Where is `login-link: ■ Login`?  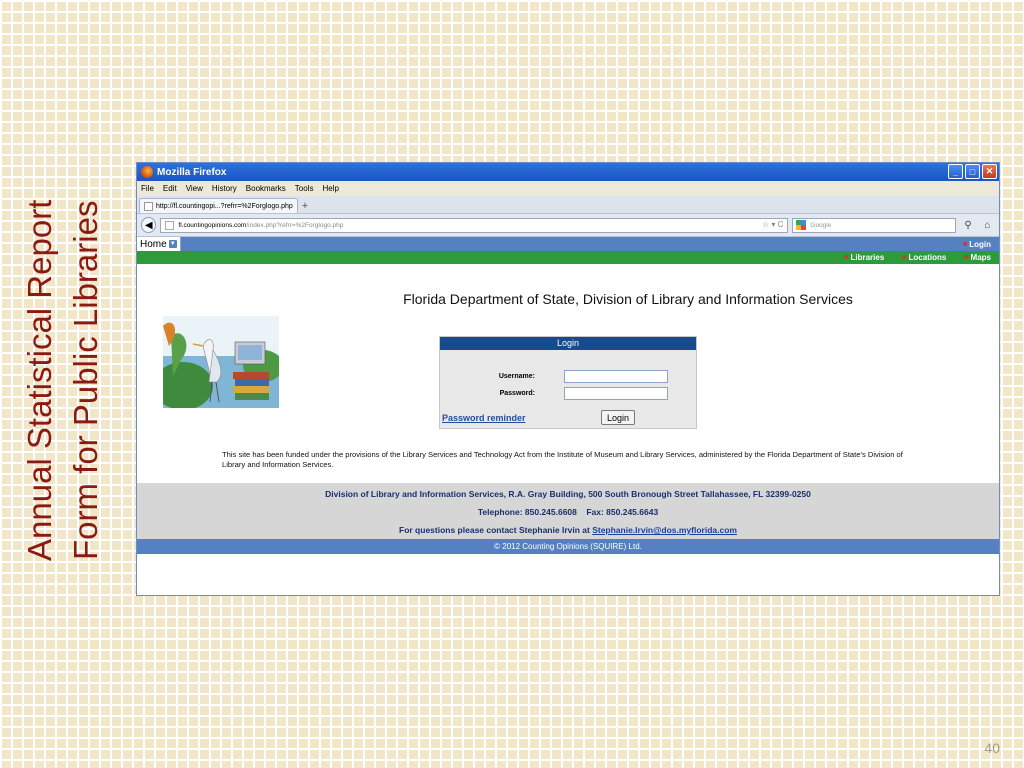
login-link: ■ Login is located at coordinates (977, 244).